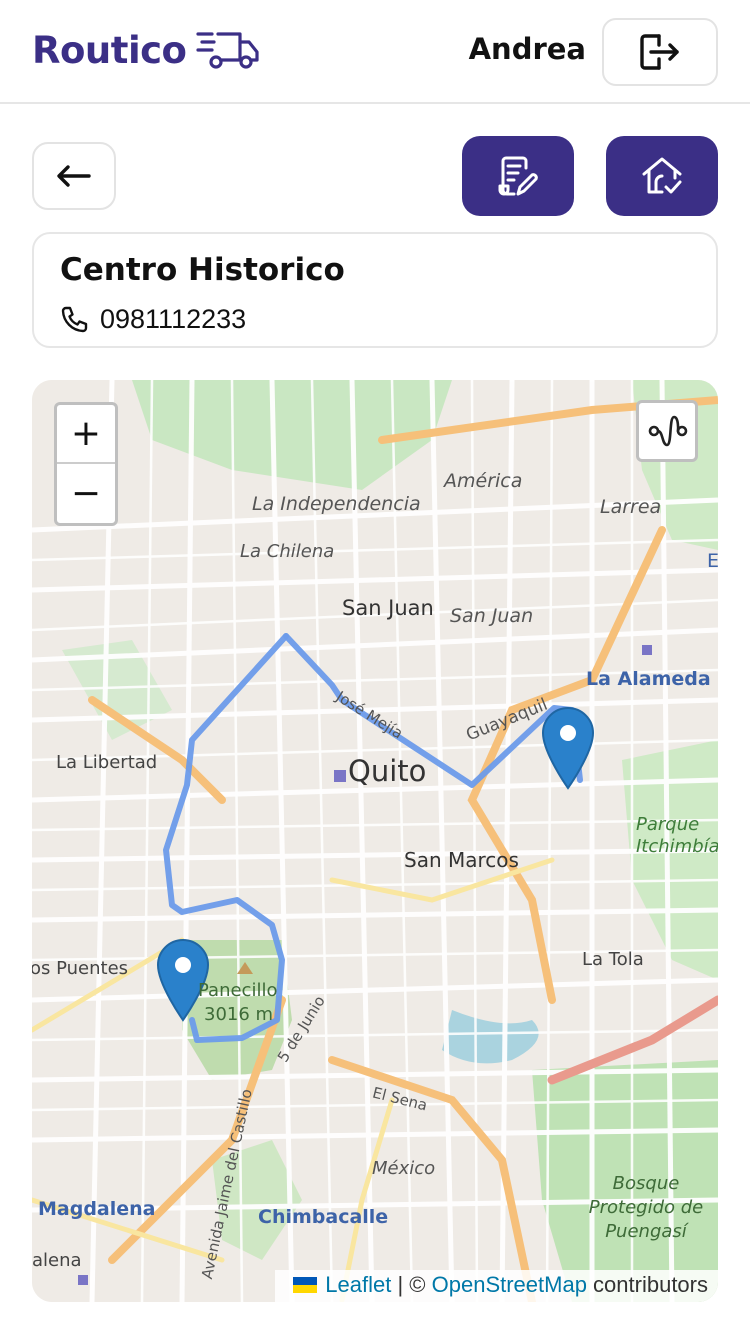 The width and height of the screenshot is (750, 1334). I want to click on map-label-san-marcos: San Marcos, so click(461, 860).